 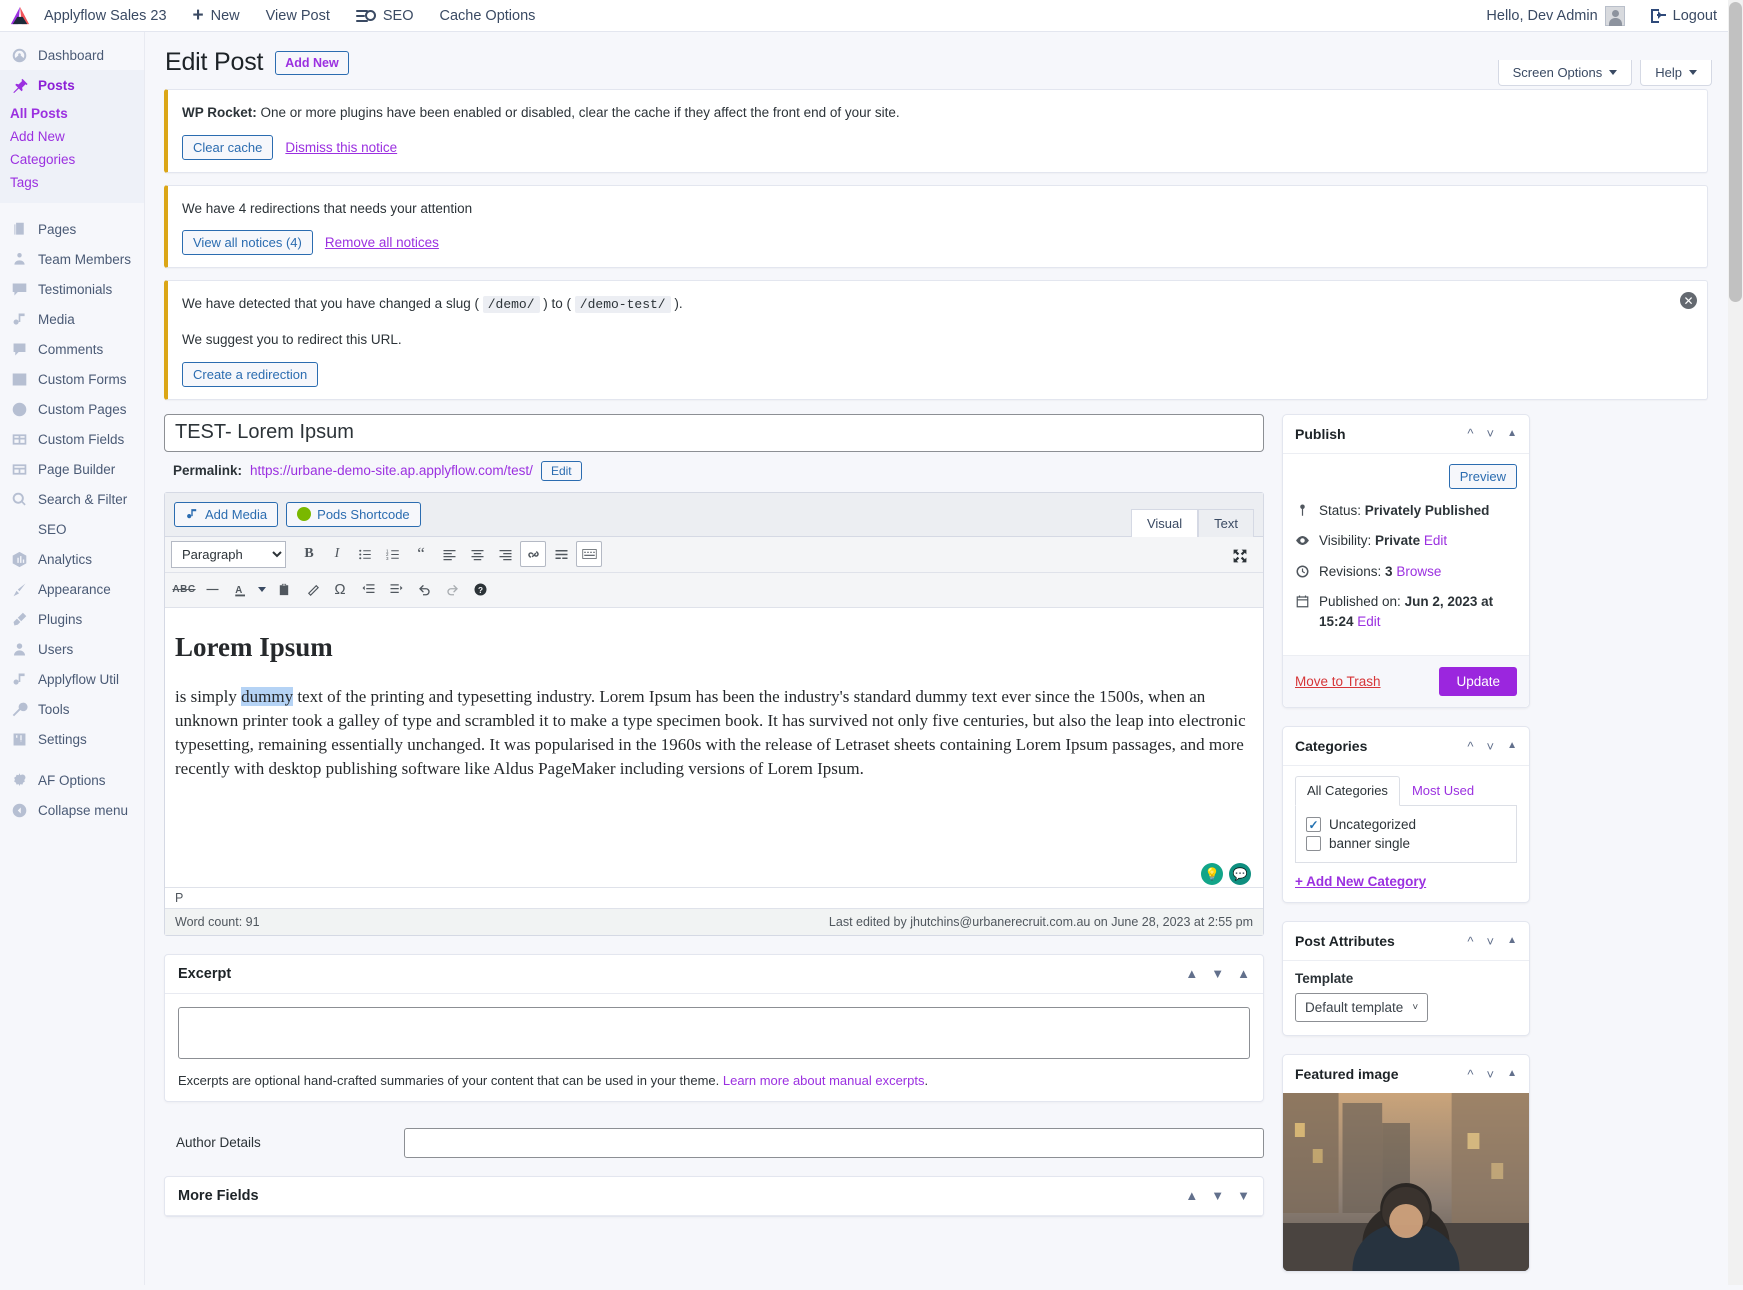 I want to click on sidebar-item-testimonials: Testimonials, so click(x=72, y=289).